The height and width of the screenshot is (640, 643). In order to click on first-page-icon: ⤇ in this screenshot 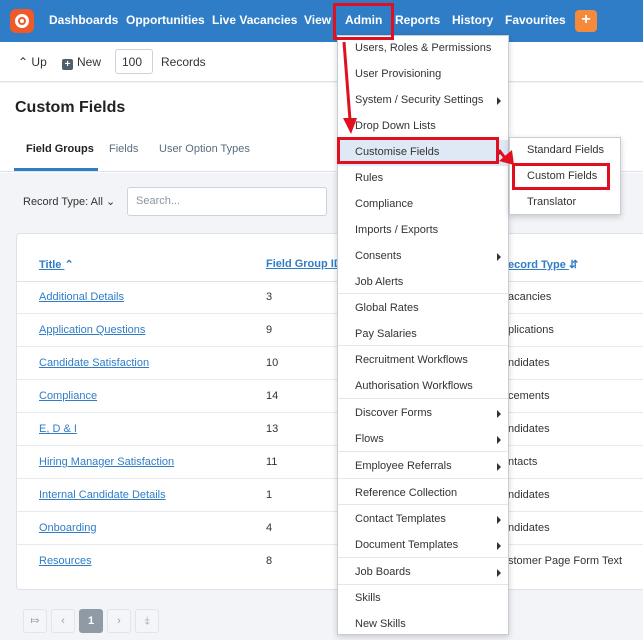, I will do `click(35, 621)`.